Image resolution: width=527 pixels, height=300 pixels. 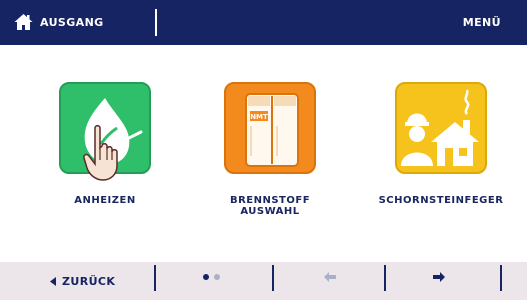 I want to click on menu-button: MENÜ, so click(x=487, y=22).